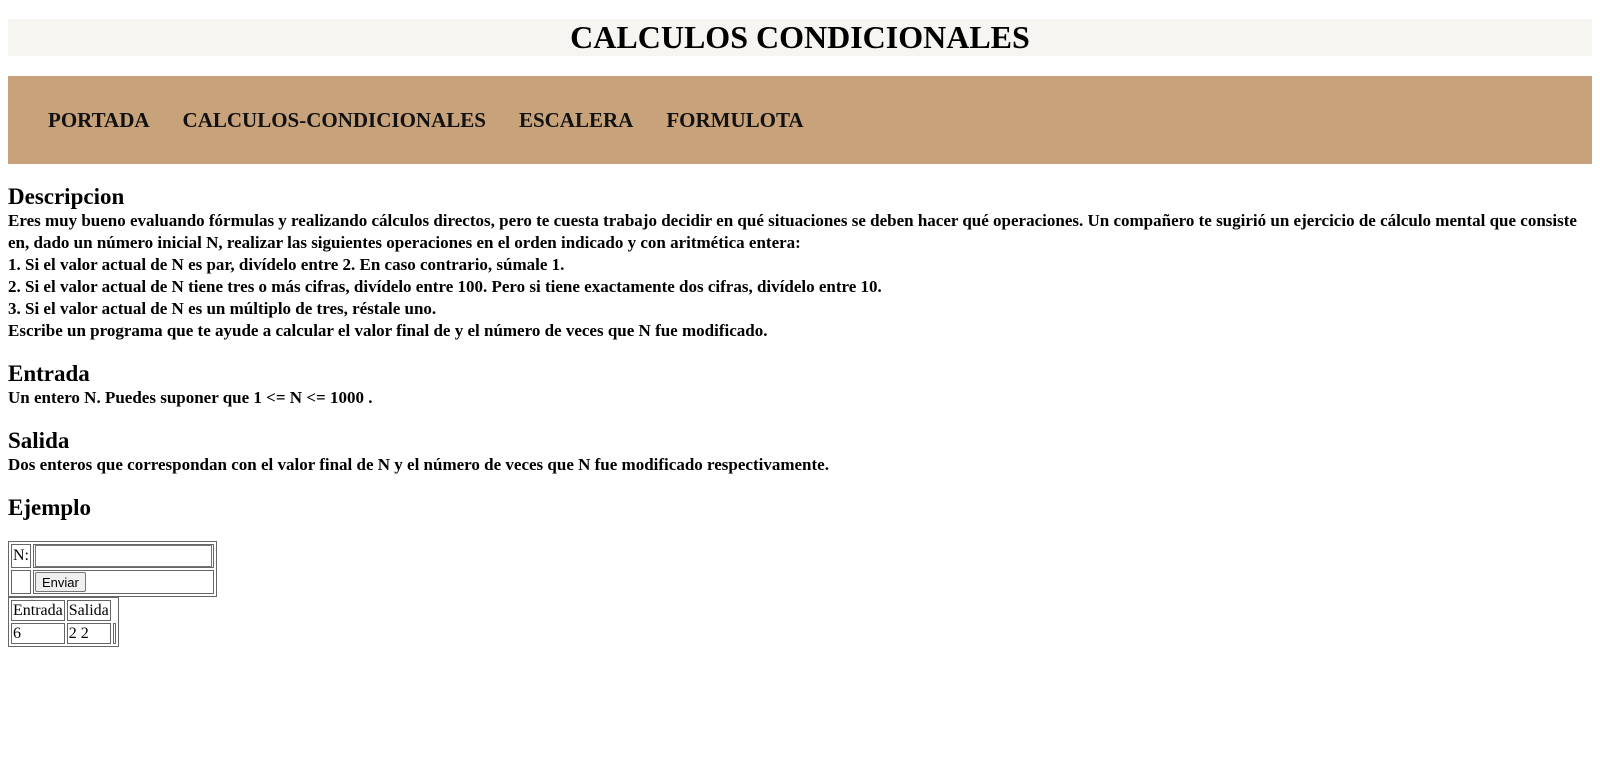  What do you see at coordinates (21, 582) in the screenshot?
I see `empty-cell` at bounding box center [21, 582].